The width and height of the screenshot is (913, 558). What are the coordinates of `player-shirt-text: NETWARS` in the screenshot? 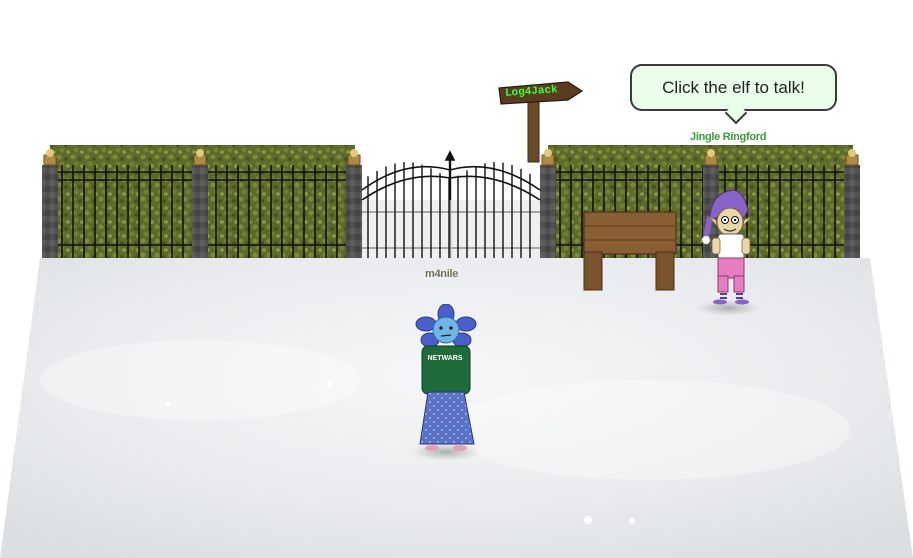 It's located at (445, 358).